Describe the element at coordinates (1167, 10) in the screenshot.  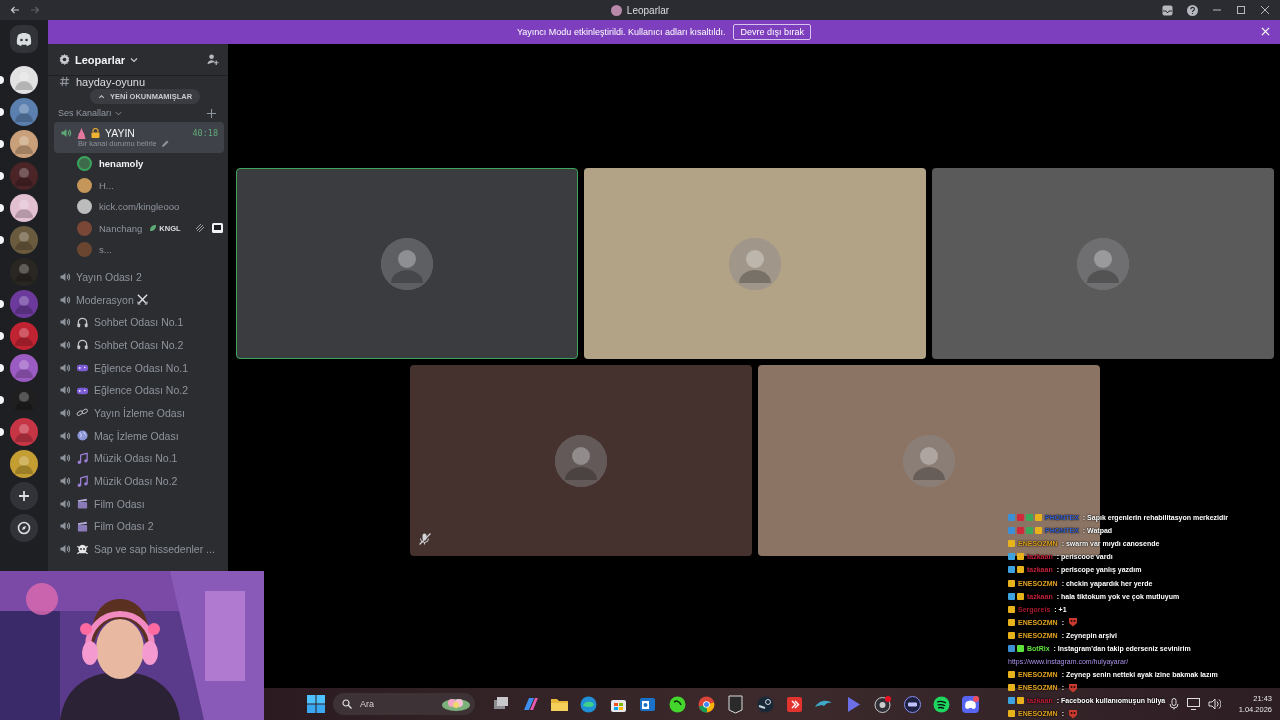
I see `inbox-icon` at that location.